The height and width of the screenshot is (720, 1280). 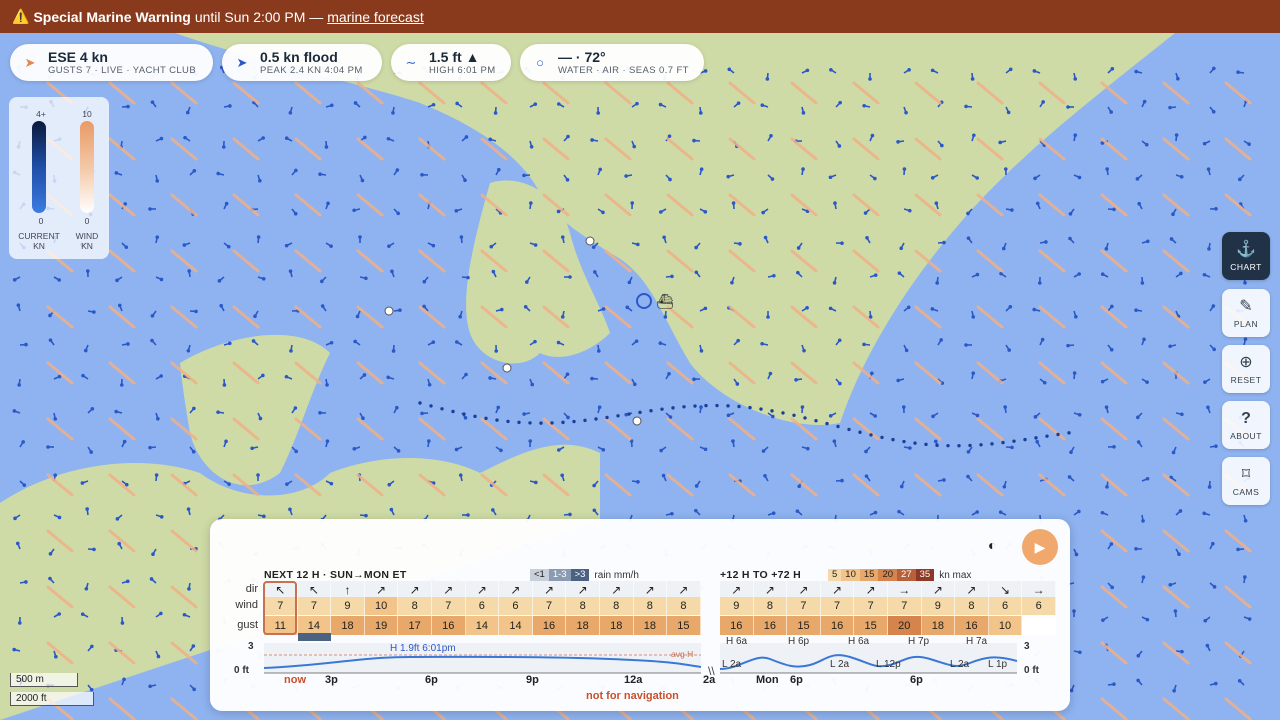 What do you see at coordinates (1040, 547) in the screenshot?
I see `play-animation-button: ▶` at bounding box center [1040, 547].